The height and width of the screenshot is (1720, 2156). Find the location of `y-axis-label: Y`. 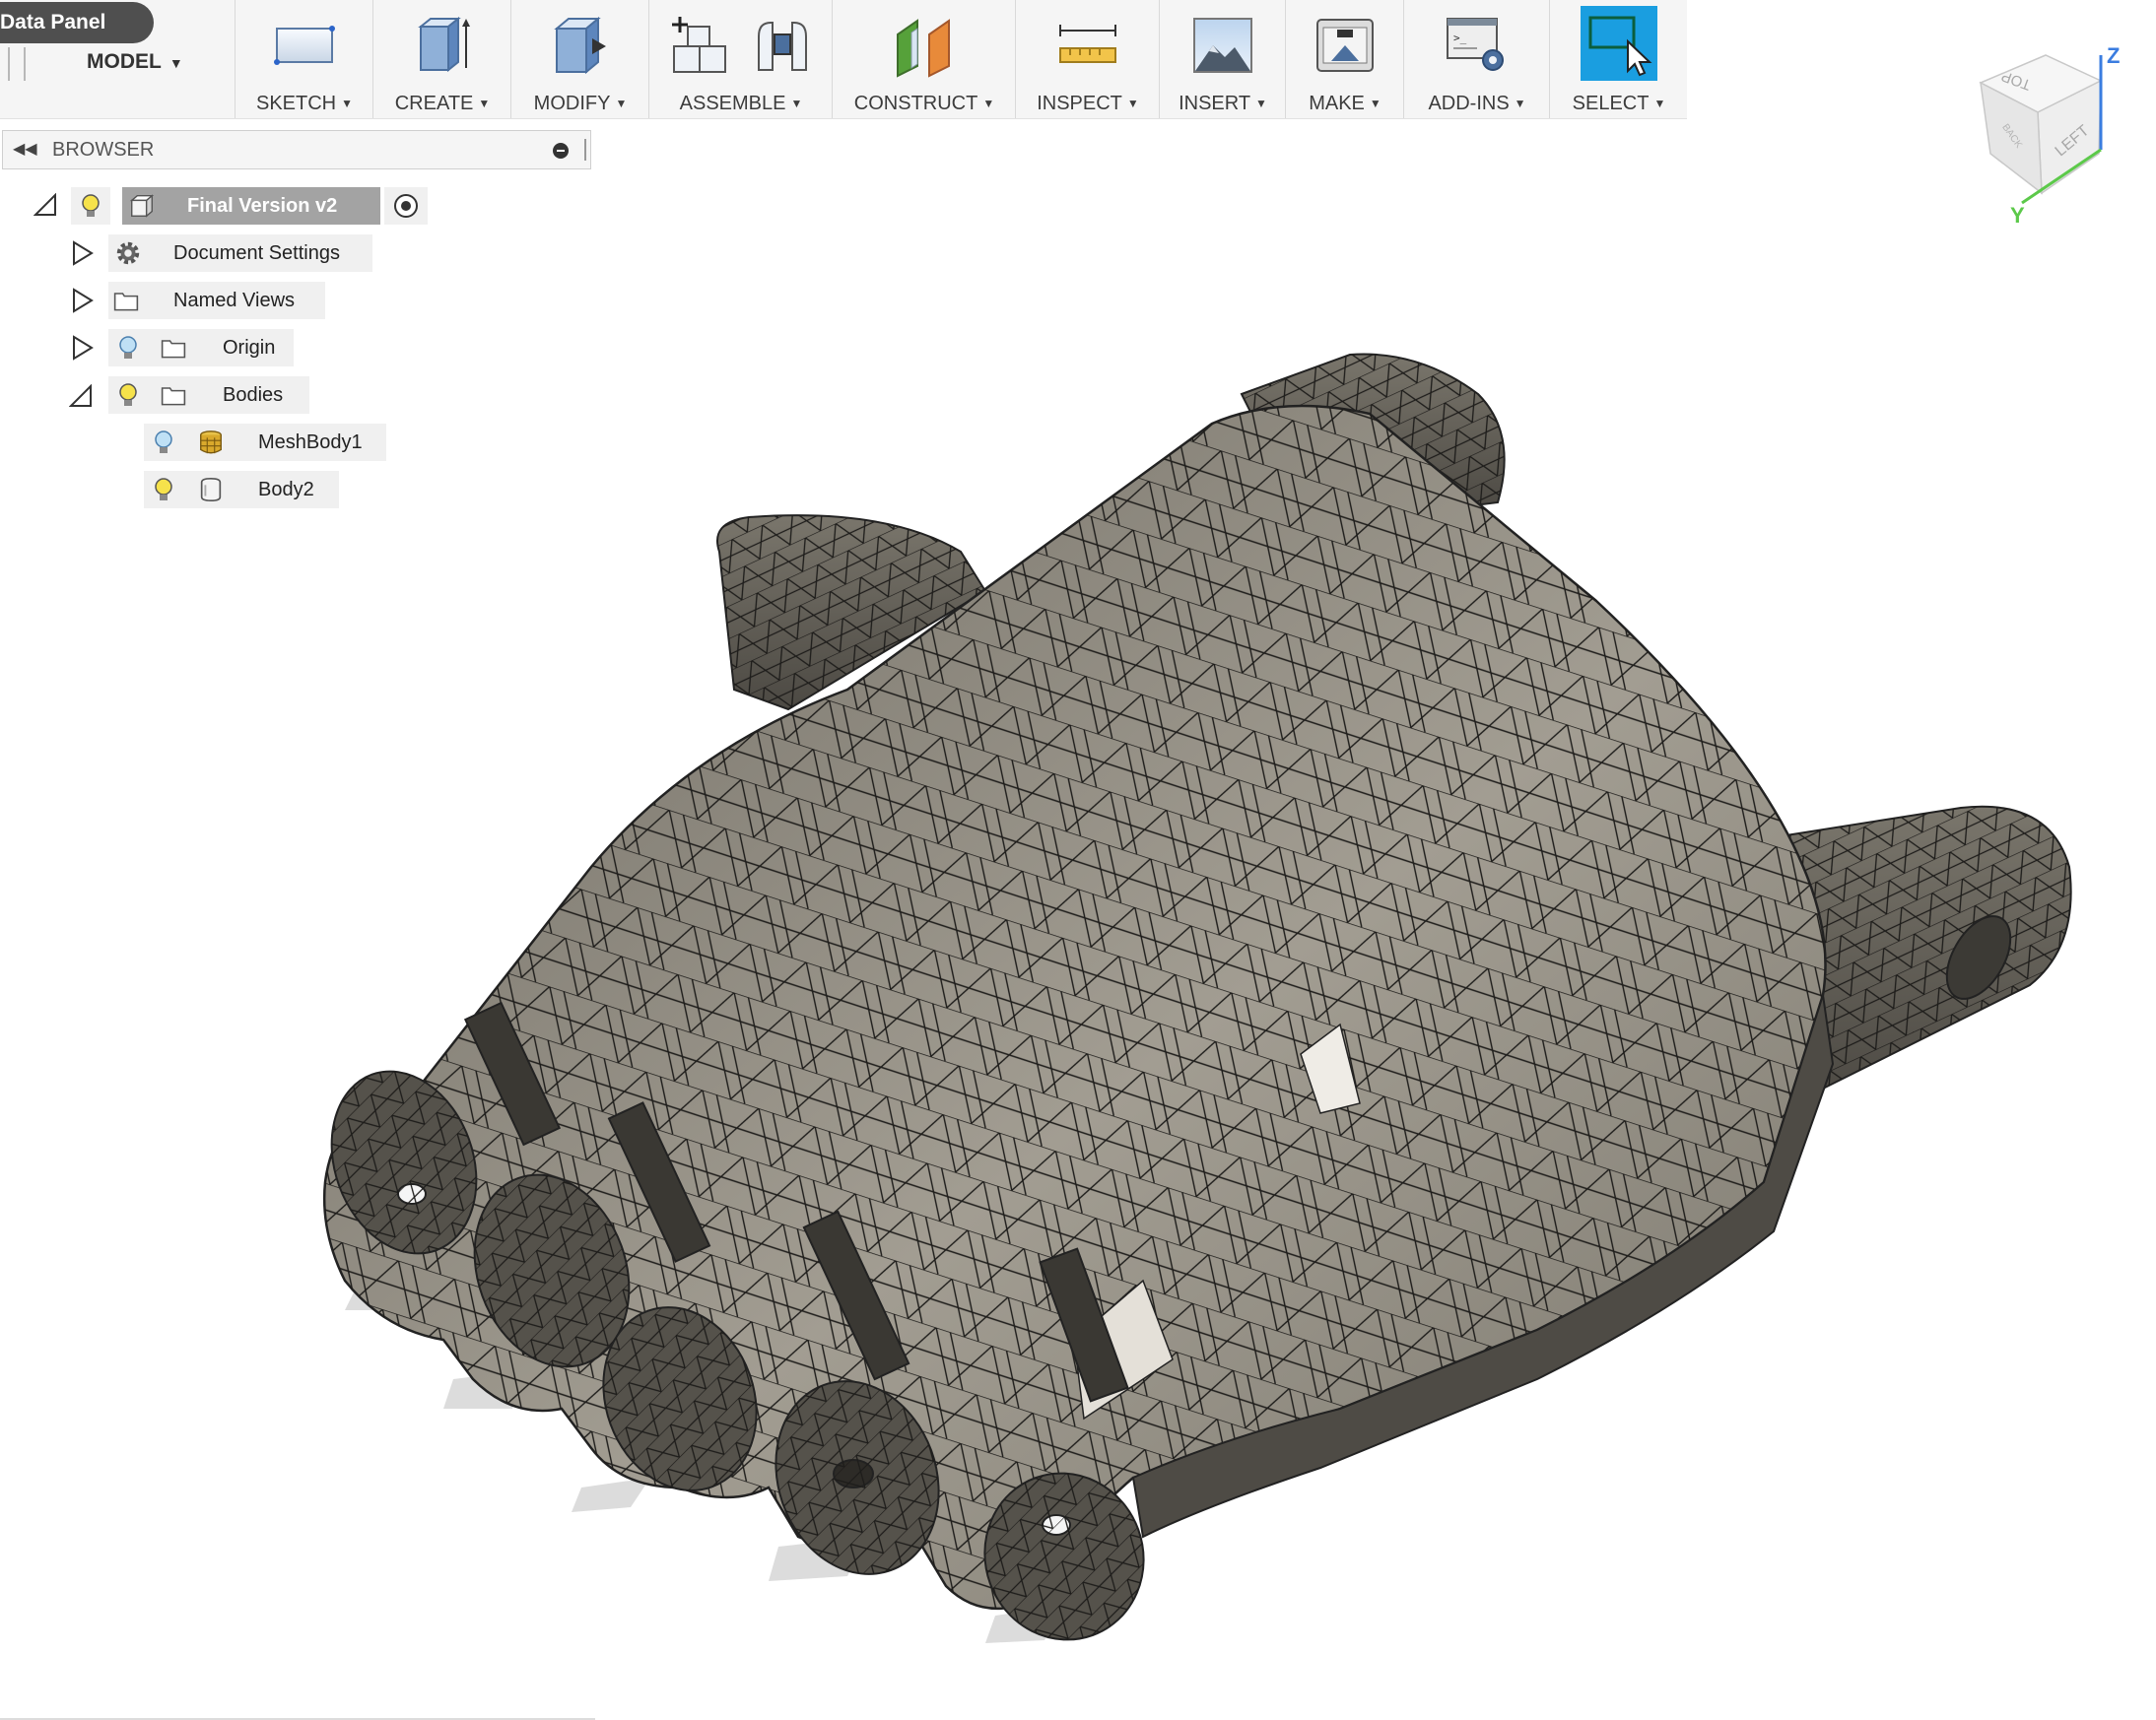

y-axis-label: Y is located at coordinates (2018, 216).